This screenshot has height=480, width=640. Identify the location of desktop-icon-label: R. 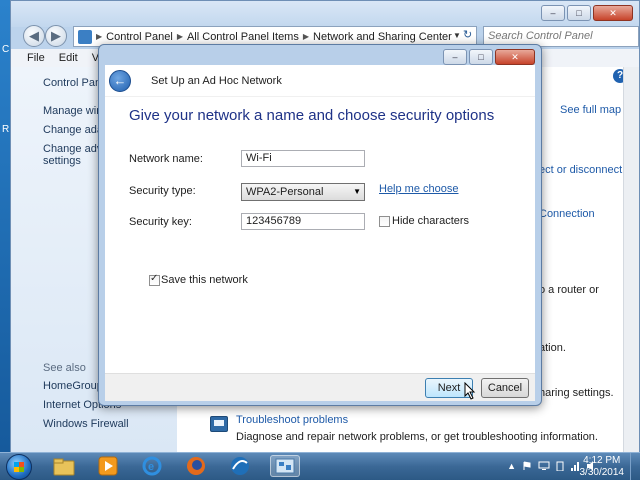
(5, 129).